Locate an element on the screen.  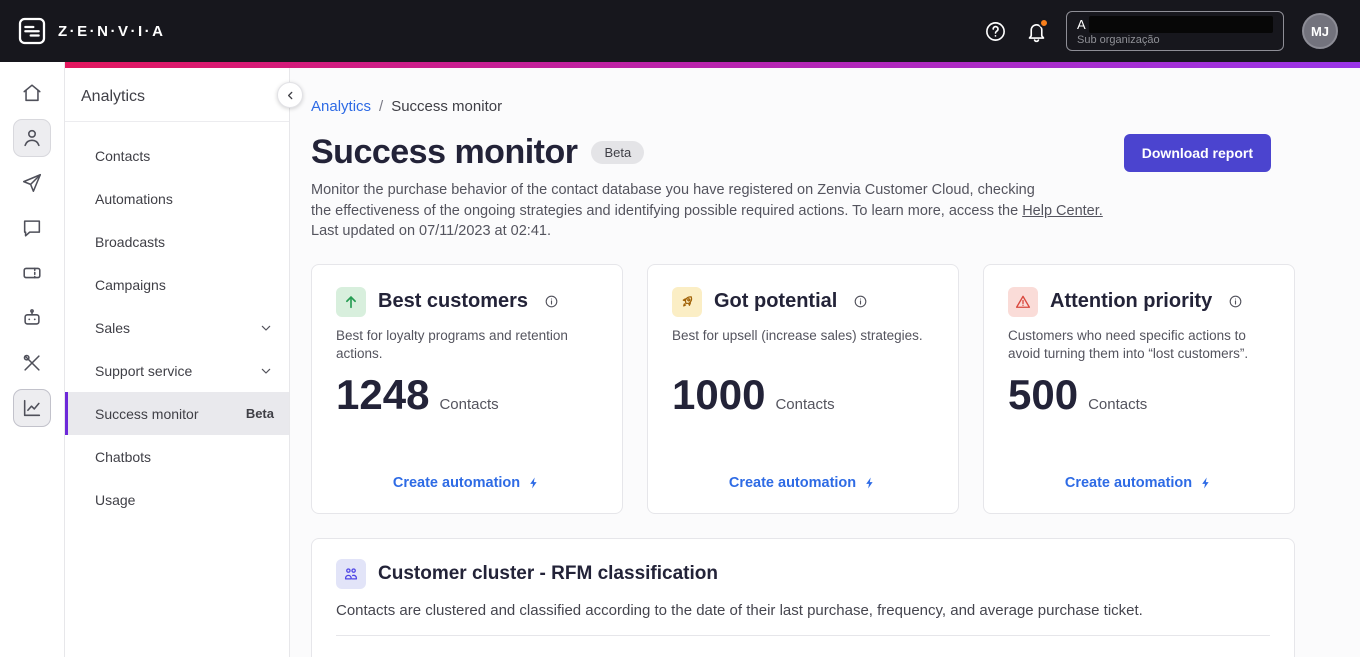
icon-rail is located at coordinates (32, 359).